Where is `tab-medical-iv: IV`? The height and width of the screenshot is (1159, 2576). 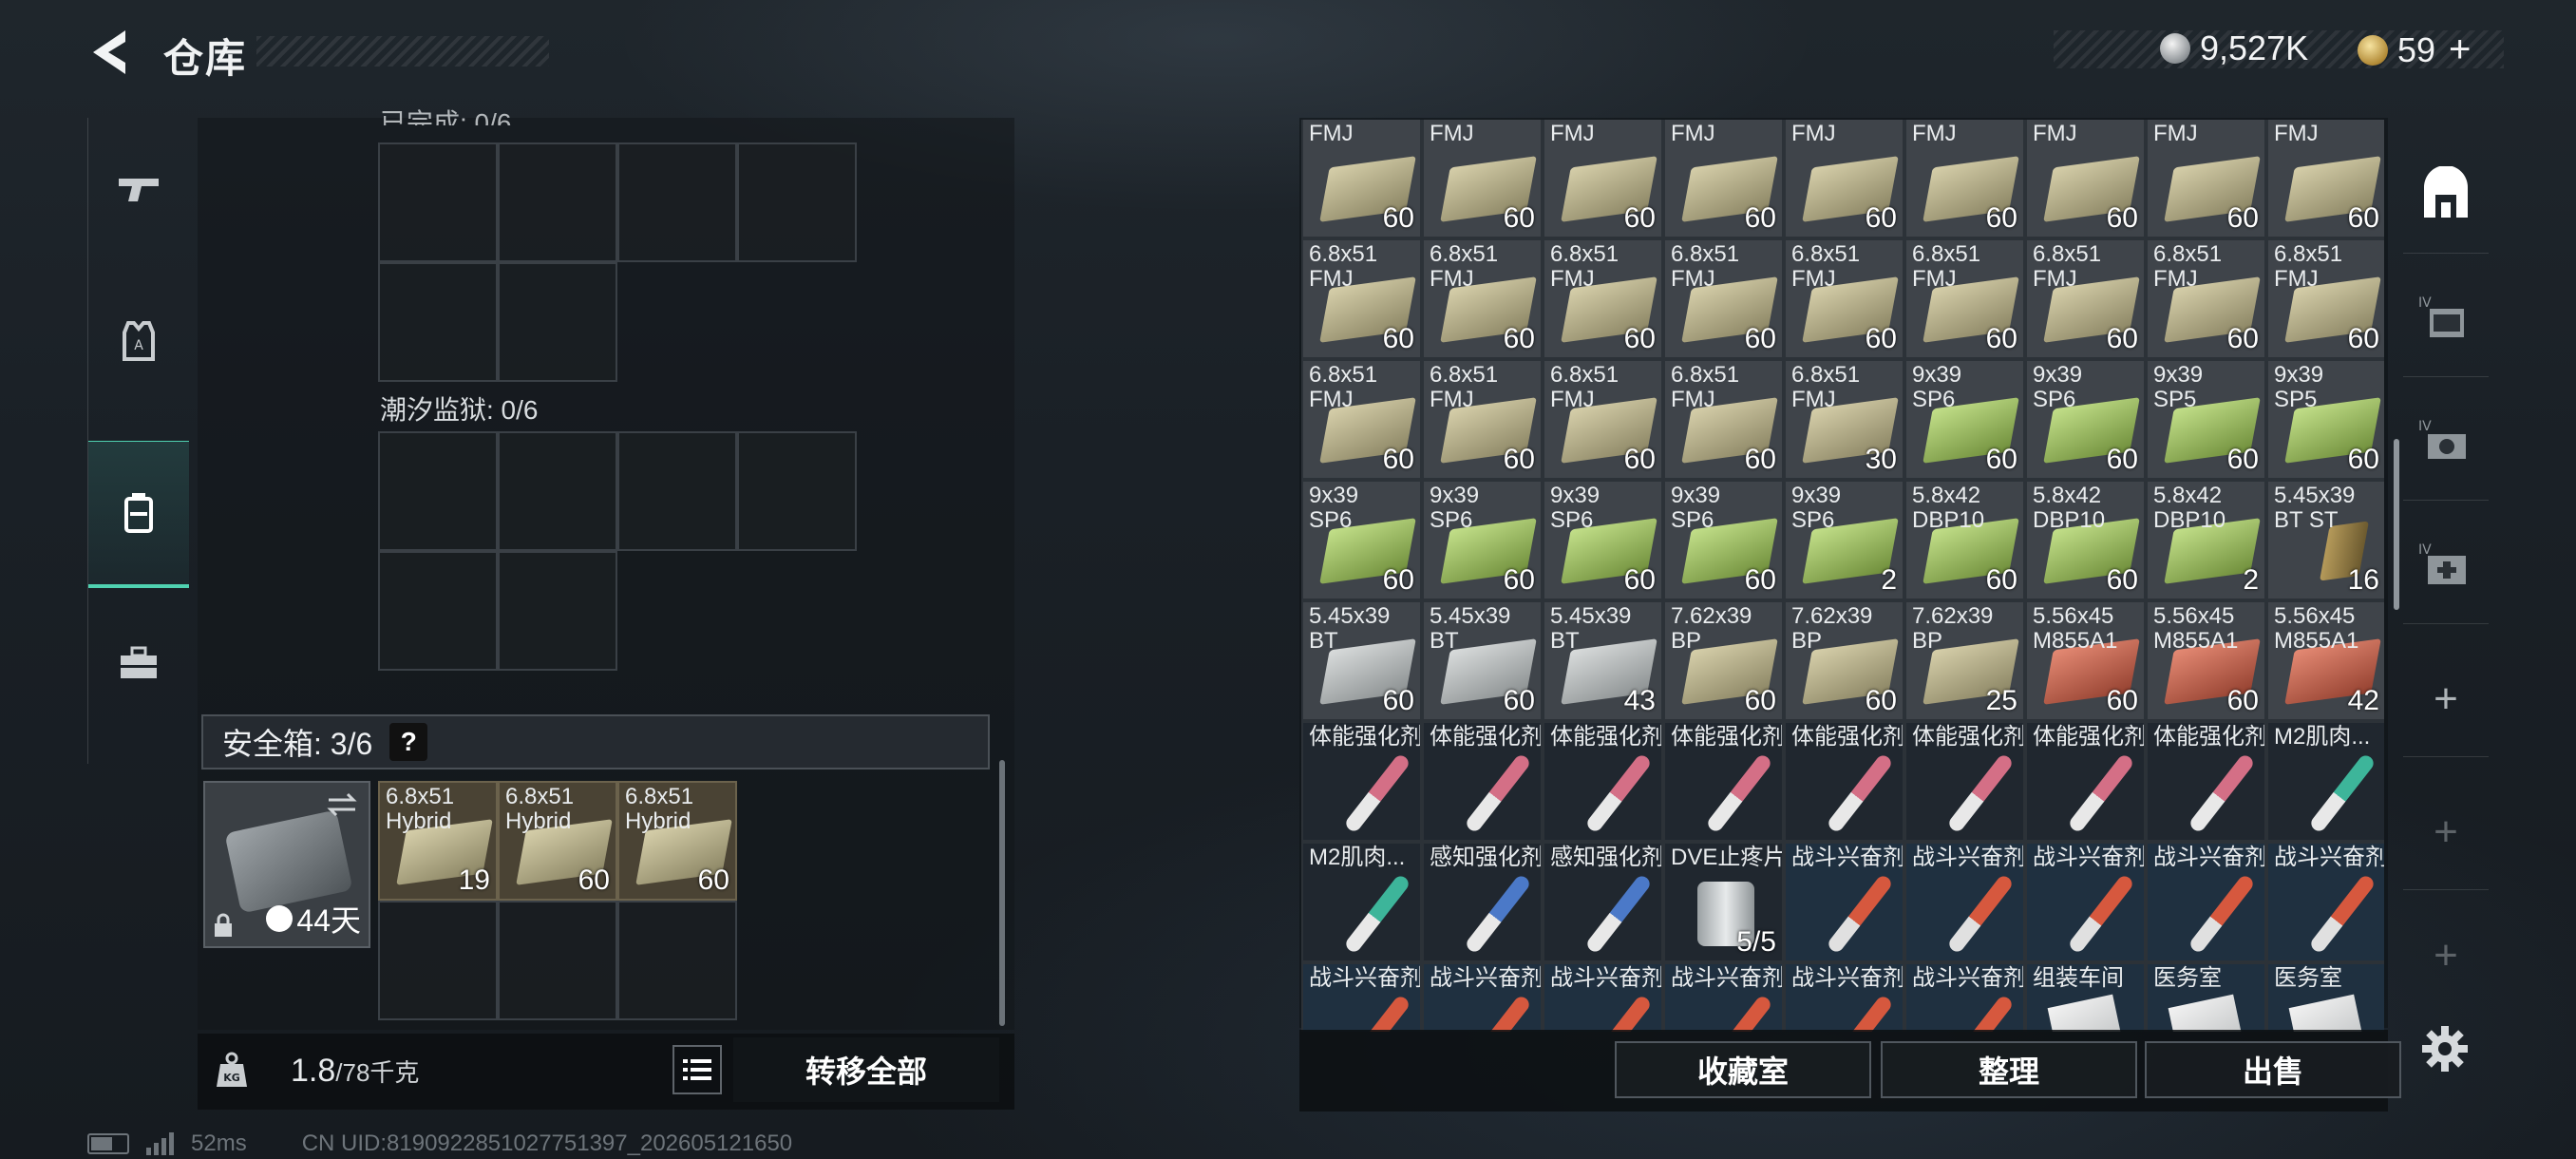
tab-medical-iv: IV is located at coordinates (2446, 566).